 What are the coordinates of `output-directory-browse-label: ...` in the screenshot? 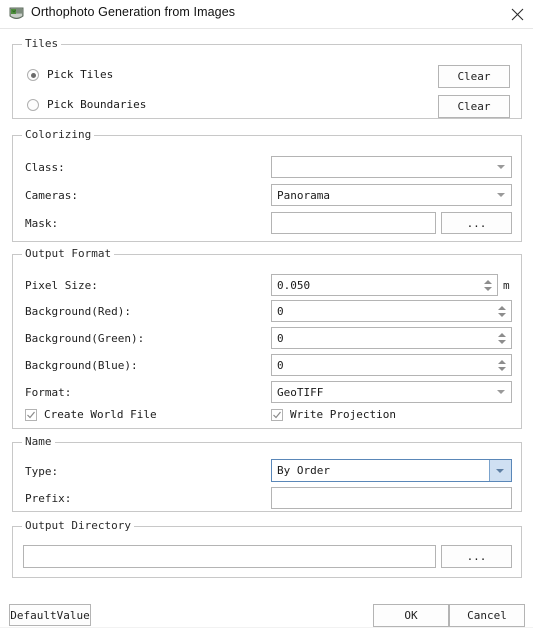 It's located at (476, 556).